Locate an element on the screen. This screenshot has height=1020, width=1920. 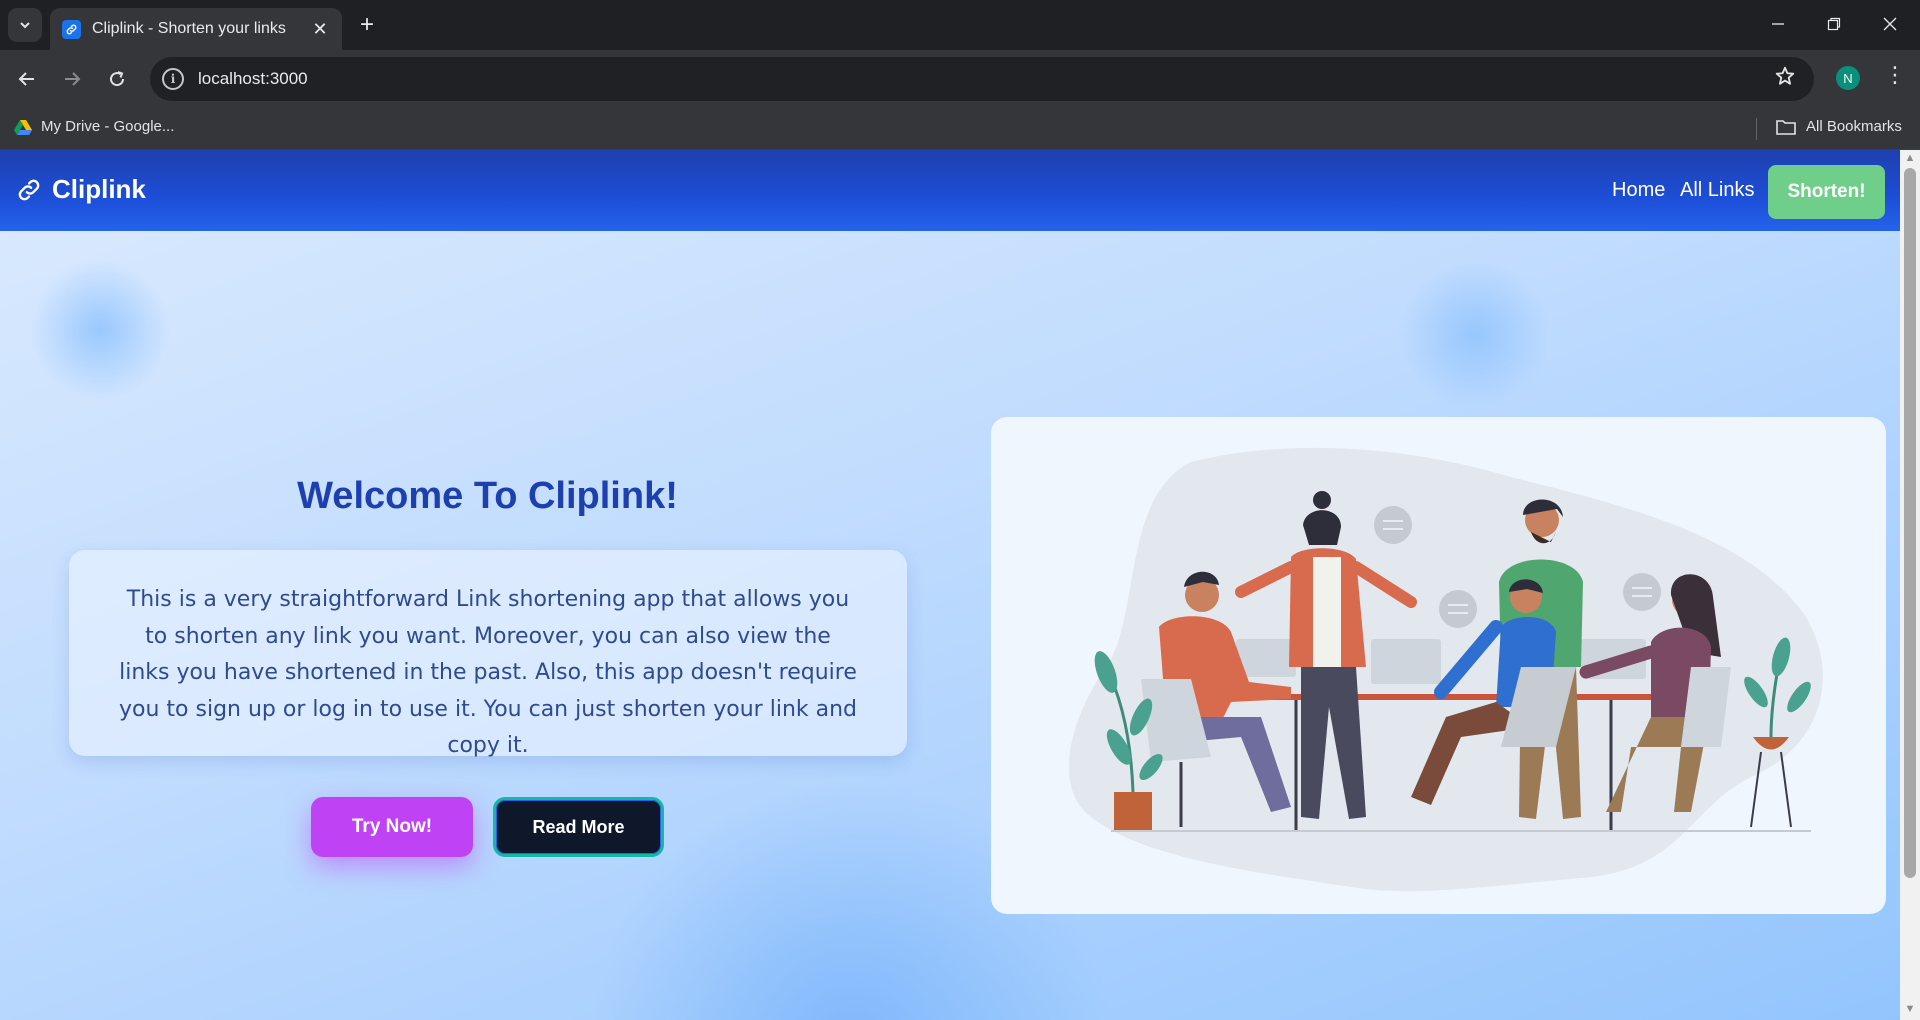
minimize-window-button is located at coordinates (1778, 24).